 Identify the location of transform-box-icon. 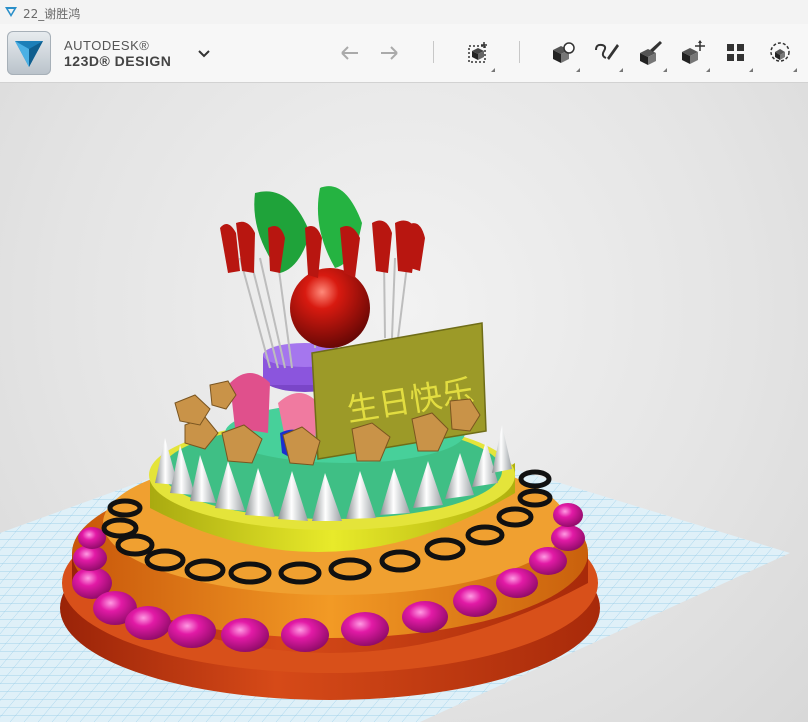
(477, 52).